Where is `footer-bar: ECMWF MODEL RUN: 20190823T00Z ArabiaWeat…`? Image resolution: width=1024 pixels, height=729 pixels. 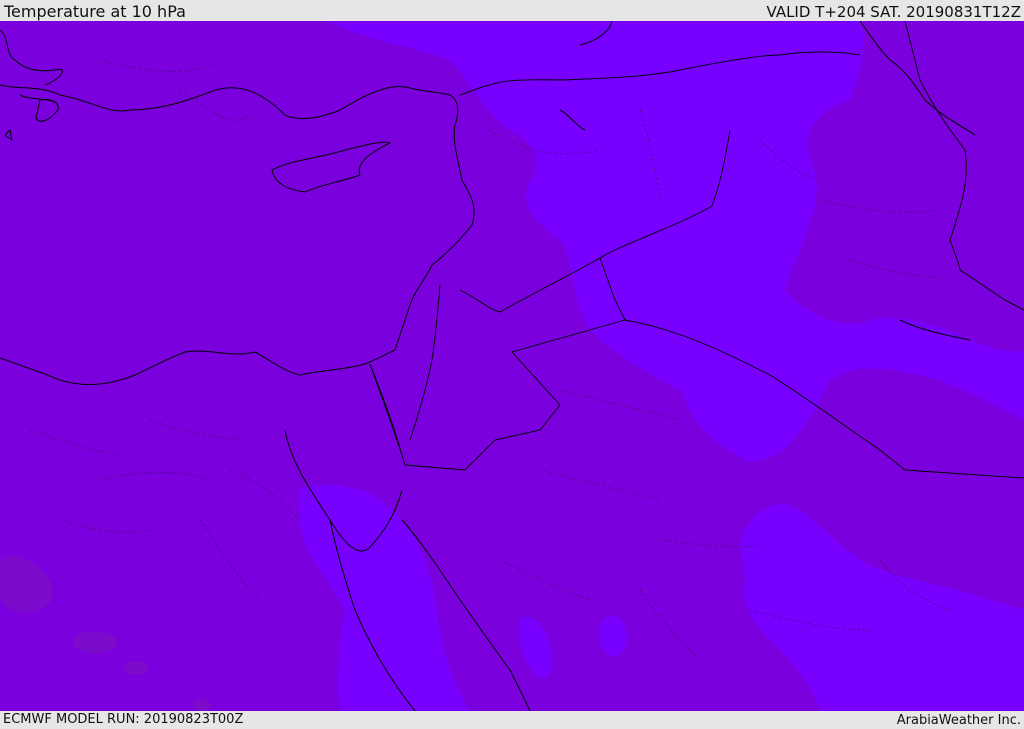 footer-bar: ECMWF MODEL RUN: 20190823T00Z ArabiaWeat… is located at coordinates (512, 720).